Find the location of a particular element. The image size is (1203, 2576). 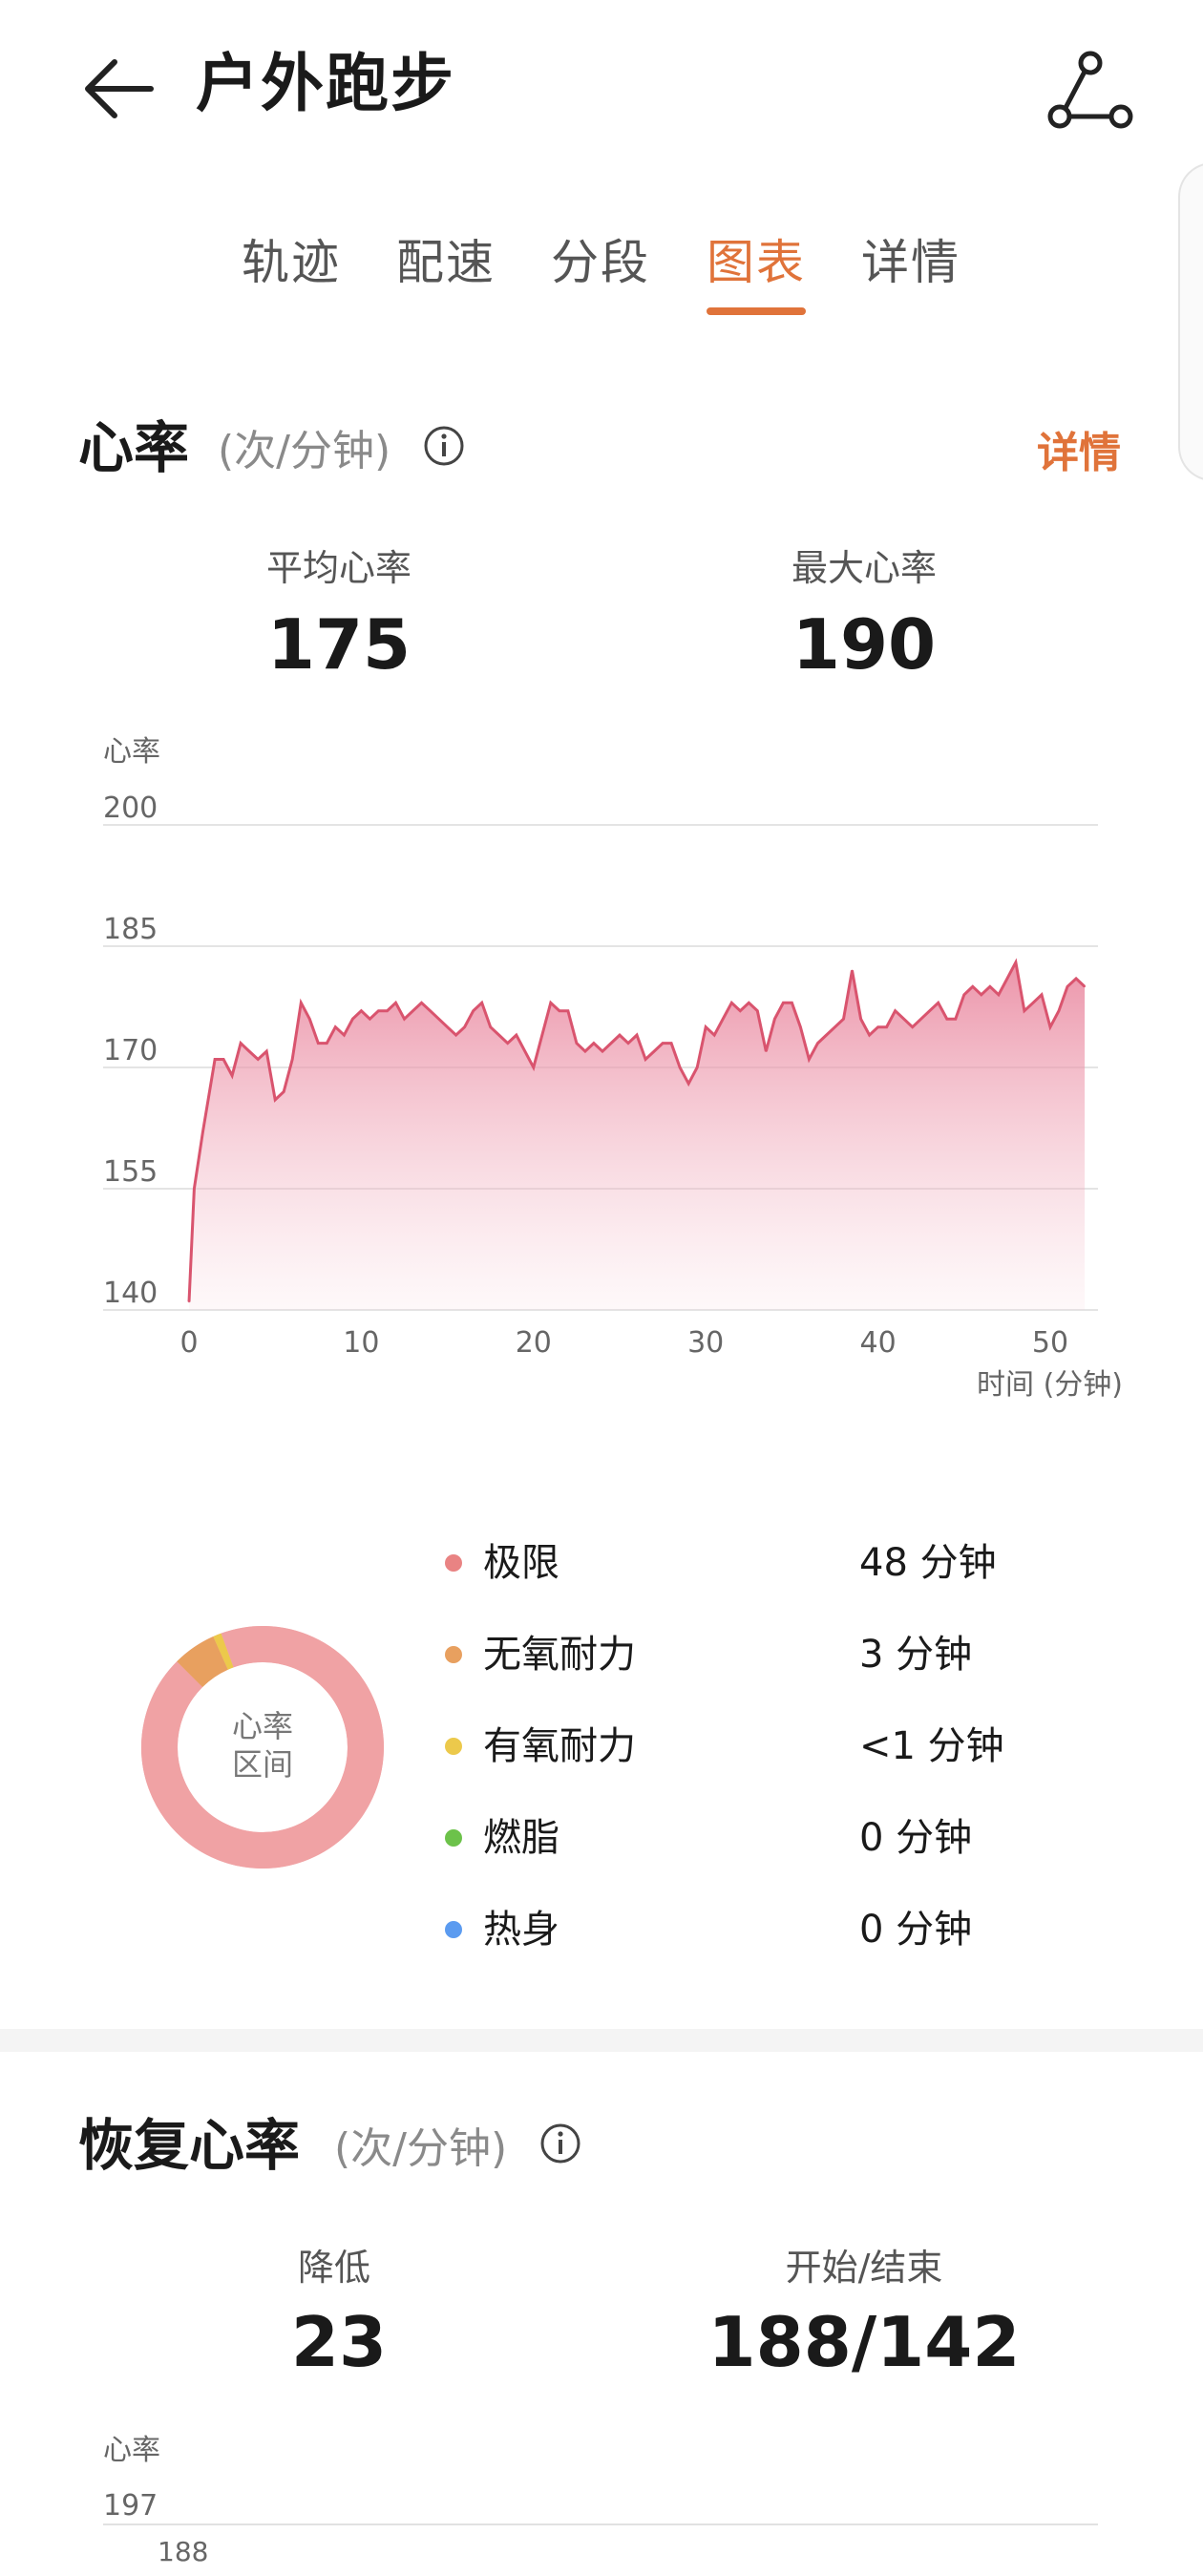

active-tab-indicator is located at coordinates (757, 311).